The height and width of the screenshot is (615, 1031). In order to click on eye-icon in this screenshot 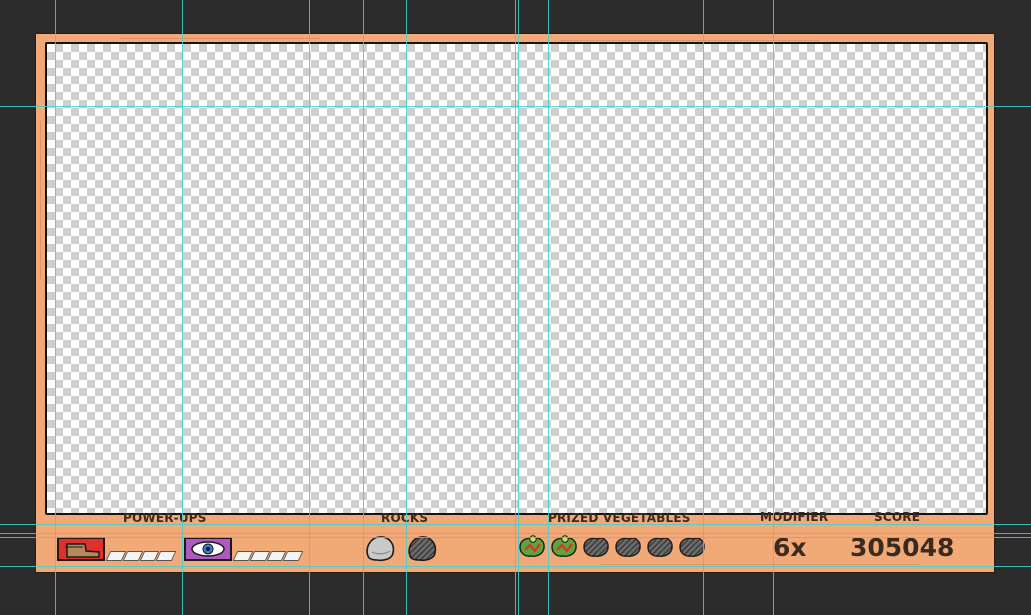, I will do `click(208, 549)`.